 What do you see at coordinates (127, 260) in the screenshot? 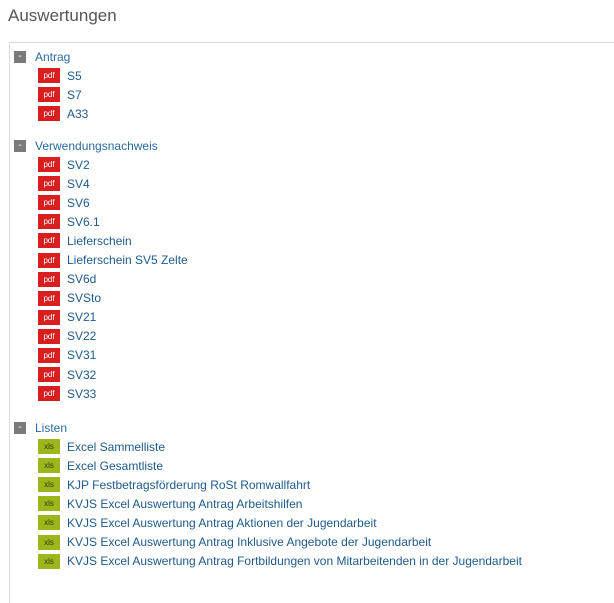
I see `item-link: Lieferschein SV5 Zelte` at bounding box center [127, 260].